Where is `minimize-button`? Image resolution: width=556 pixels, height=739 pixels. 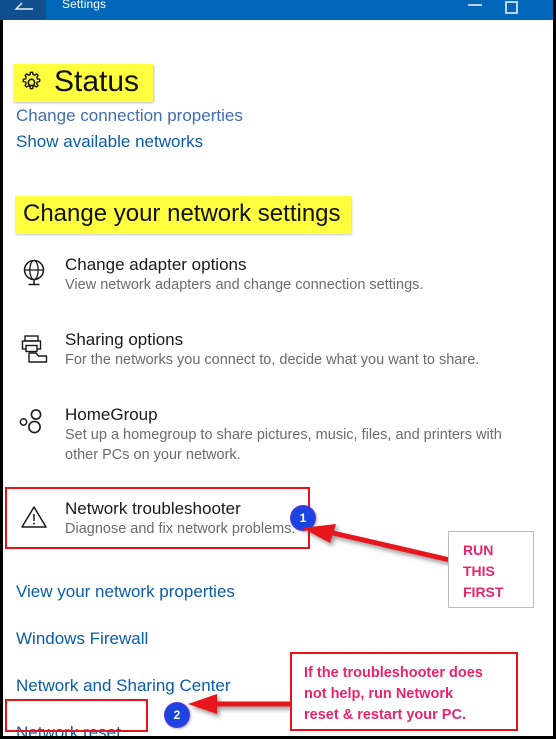
minimize-button is located at coordinates (477, 10).